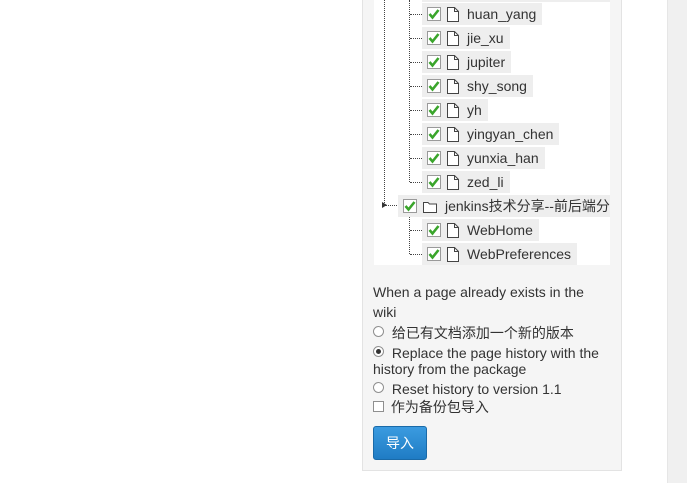 The height and width of the screenshot is (483, 687). Describe the element at coordinates (378, 351) in the screenshot. I see `radio-button-selected` at that location.